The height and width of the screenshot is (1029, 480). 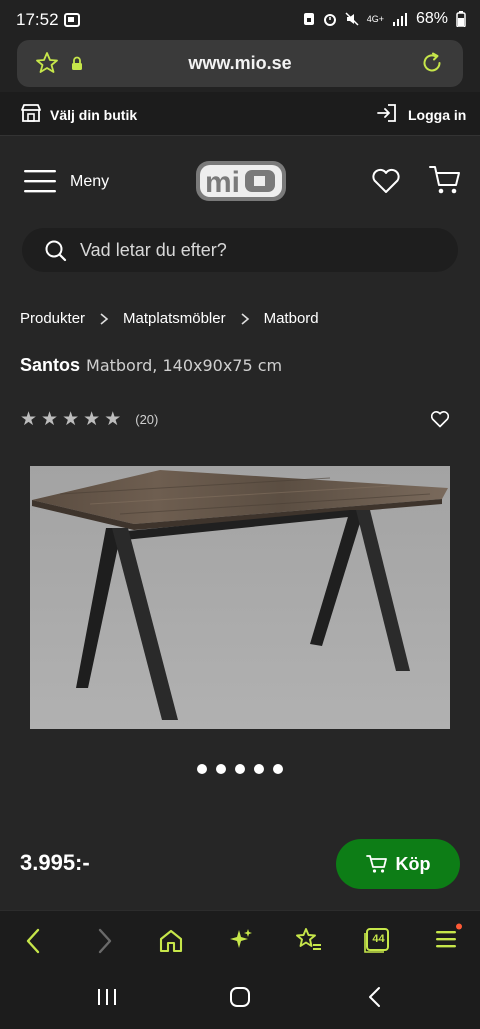 I want to click on bookmarks-star-list-icon, so click(x=309, y=940).